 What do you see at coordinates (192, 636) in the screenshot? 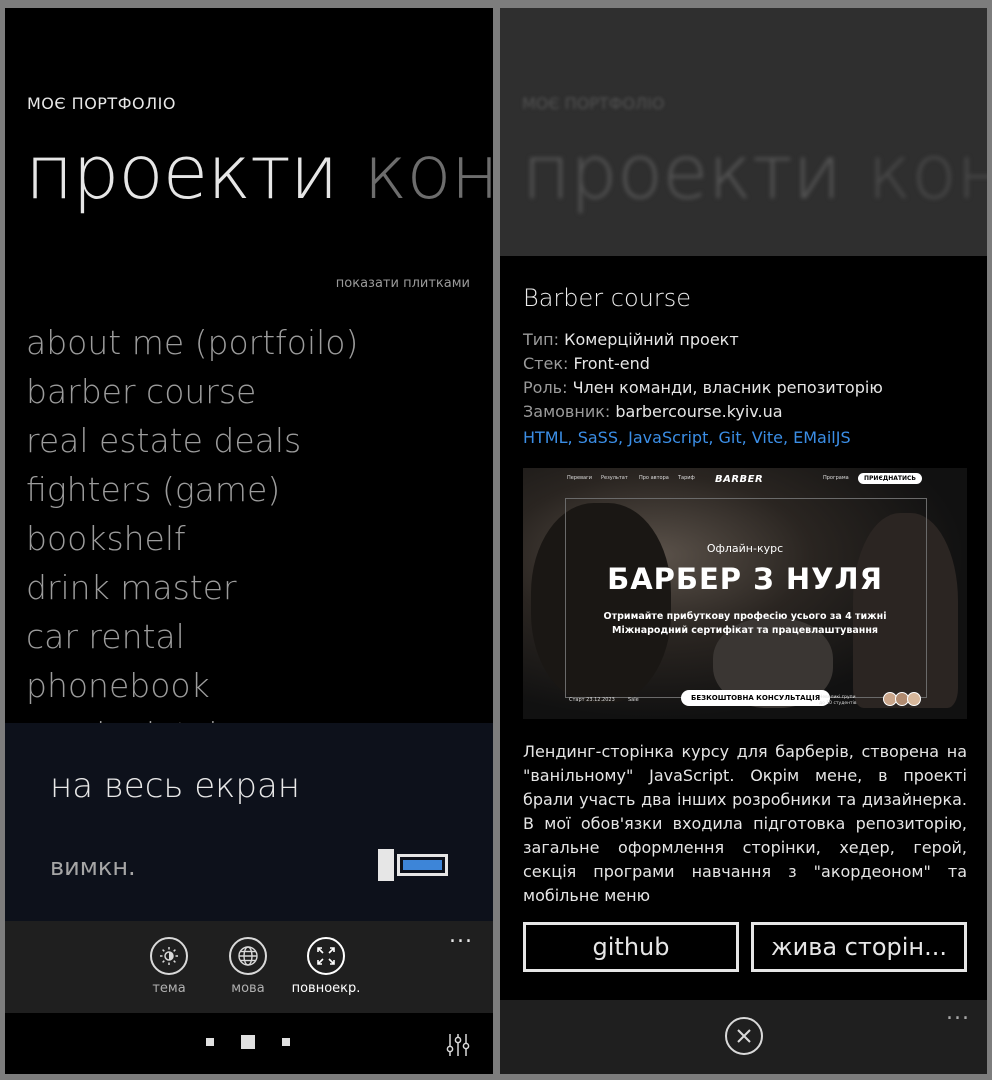
I see `project-item-car-rental: car rental` at bounding box center [192, 636].